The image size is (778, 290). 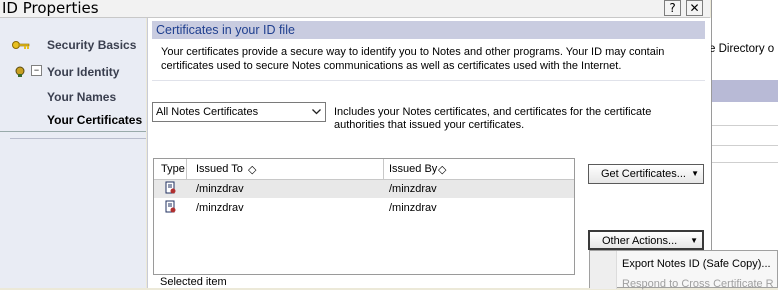 What do you see at coordinates (207, 112) in the screenshot?
I see `select-value: All Notes Certificates` at bounding box center [207, 112].